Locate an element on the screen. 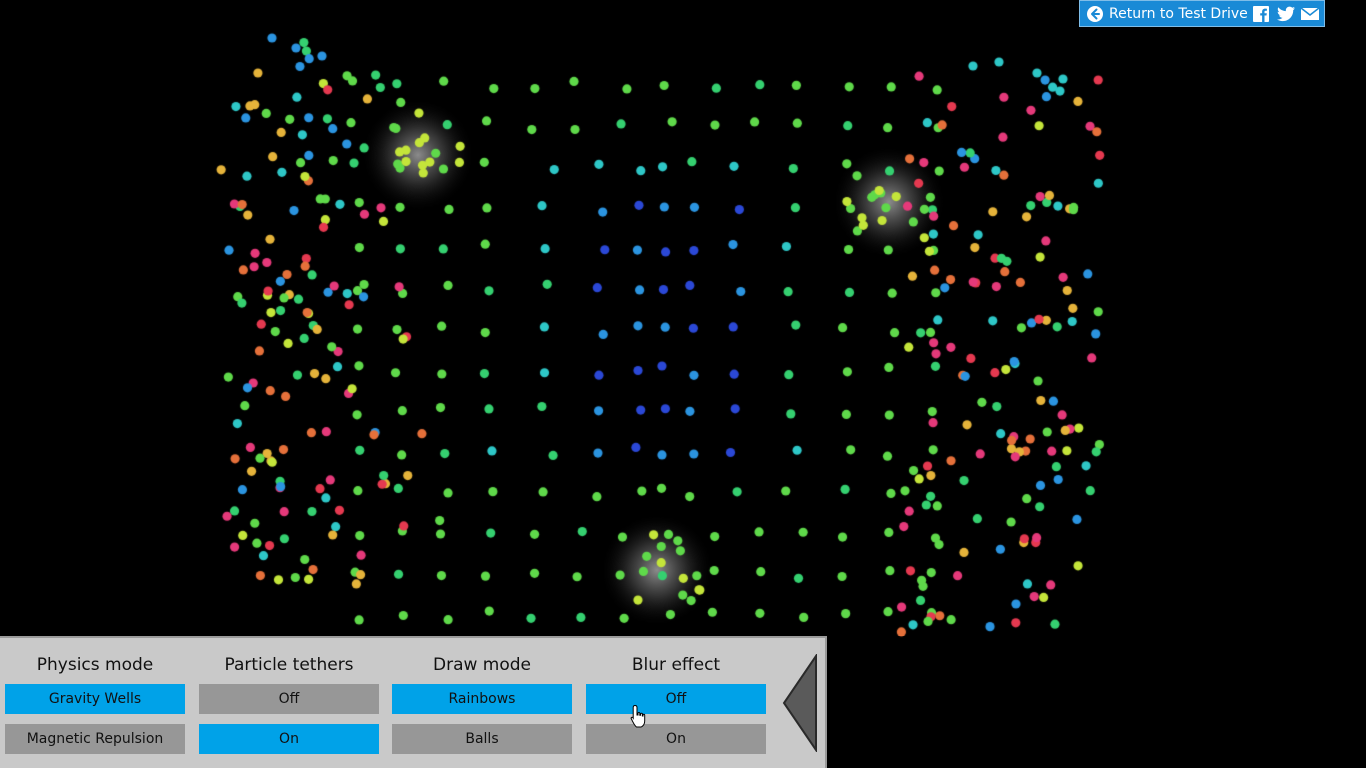 The width and height of the screenshot is (1366, 768). tethers-on-button: On is located at coordinates (289, 739).